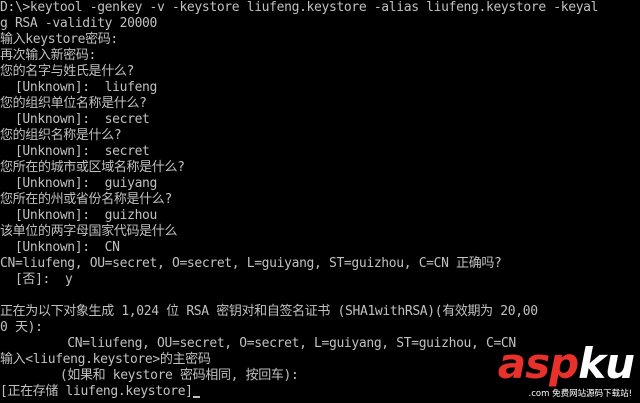 This screenshot has height=403, width=640. What do you see at coordinates (75, 119) in the screenshot?
I see `console-line-answer-ou: [Unknown]: secret` at bounding box center [75, 119].